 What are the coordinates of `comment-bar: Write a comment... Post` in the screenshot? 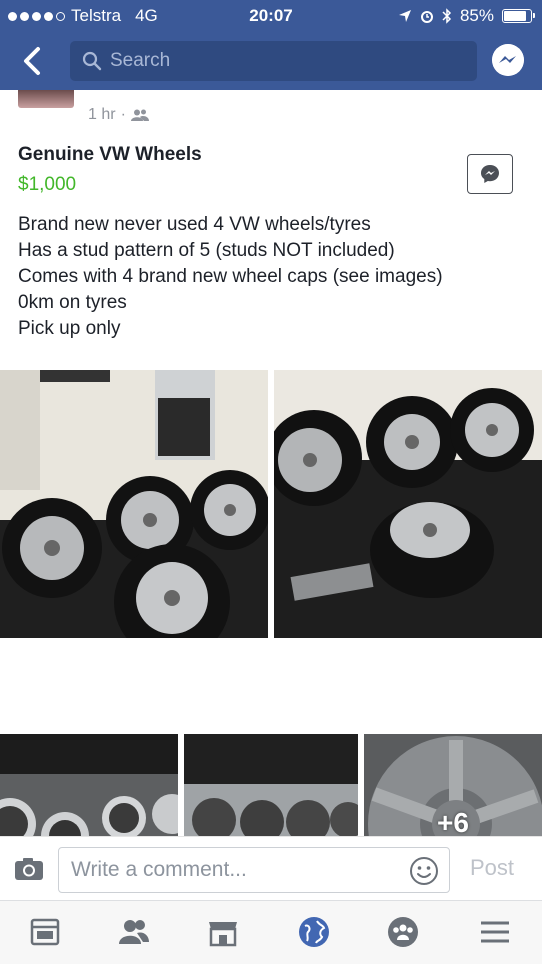 It's located at (271, 868).